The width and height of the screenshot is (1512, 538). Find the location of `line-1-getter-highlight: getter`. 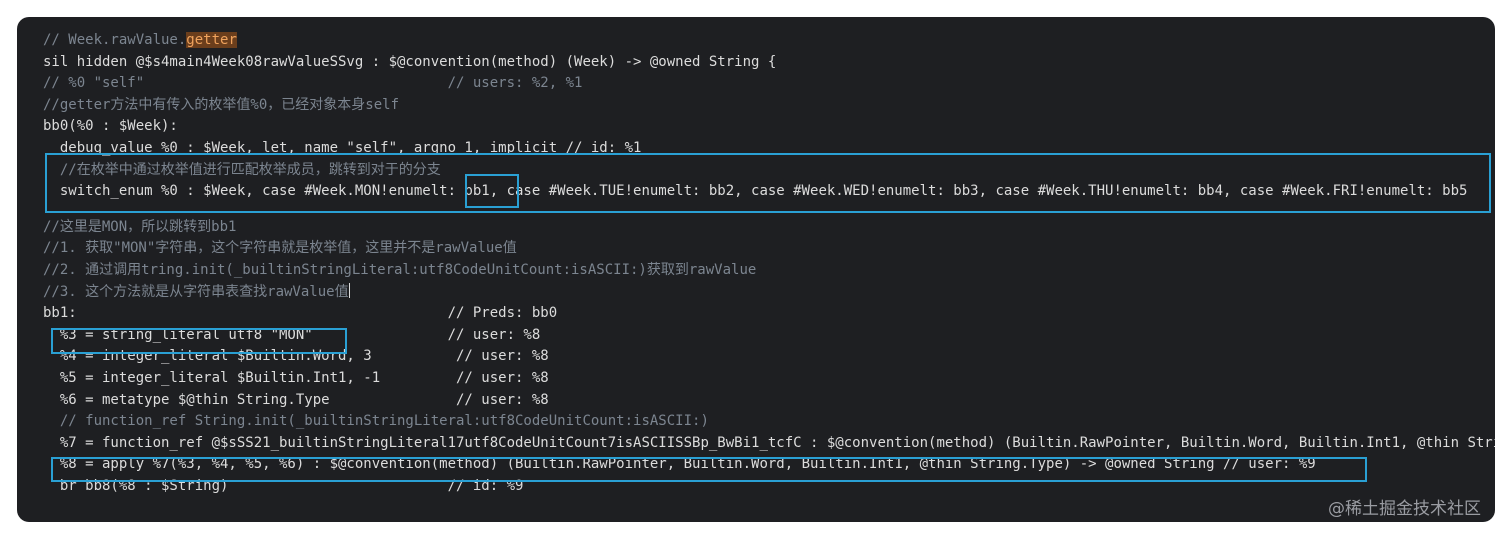

line-1-getter-highlight: getter is located at coordinates (211, 40).